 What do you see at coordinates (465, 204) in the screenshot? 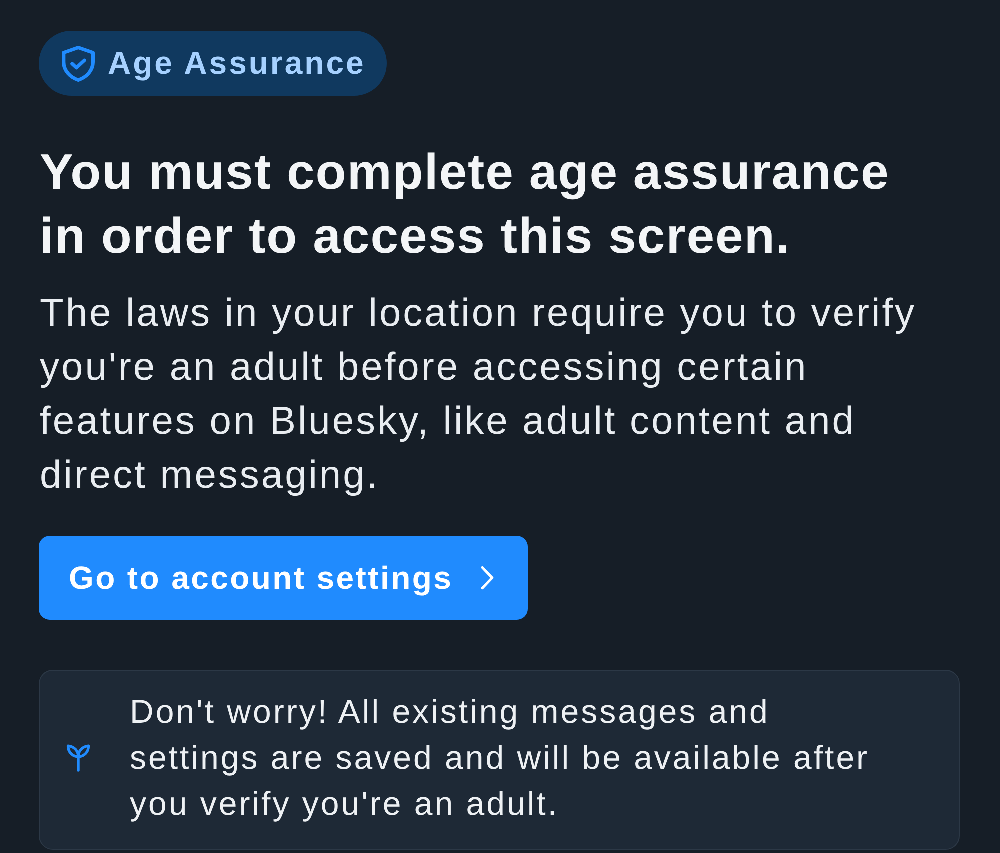
I see `page-heading: You must complete age assurance in order to access this screen.` at bounding box center [465, 204].